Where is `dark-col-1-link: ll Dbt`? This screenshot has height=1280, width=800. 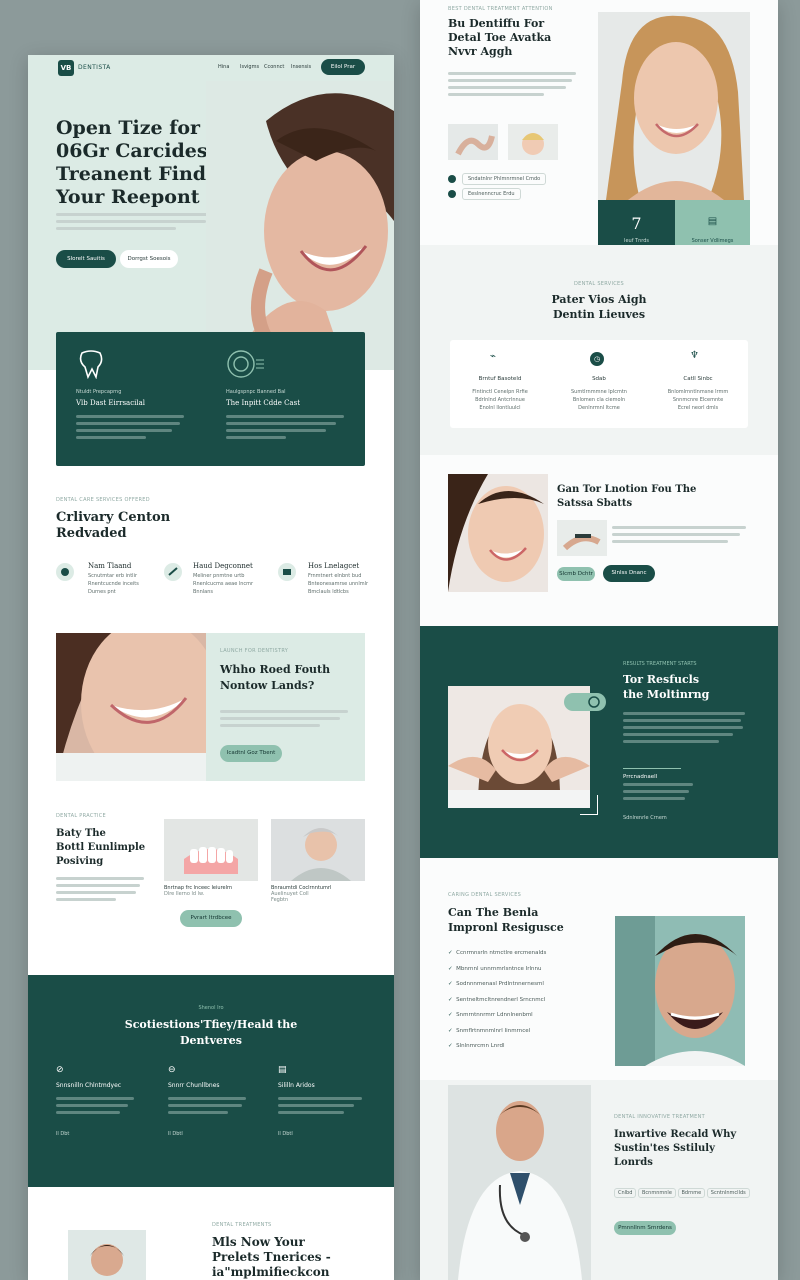
dark-col-1-link: ll Dbt is located at coordinates (62, 1134).